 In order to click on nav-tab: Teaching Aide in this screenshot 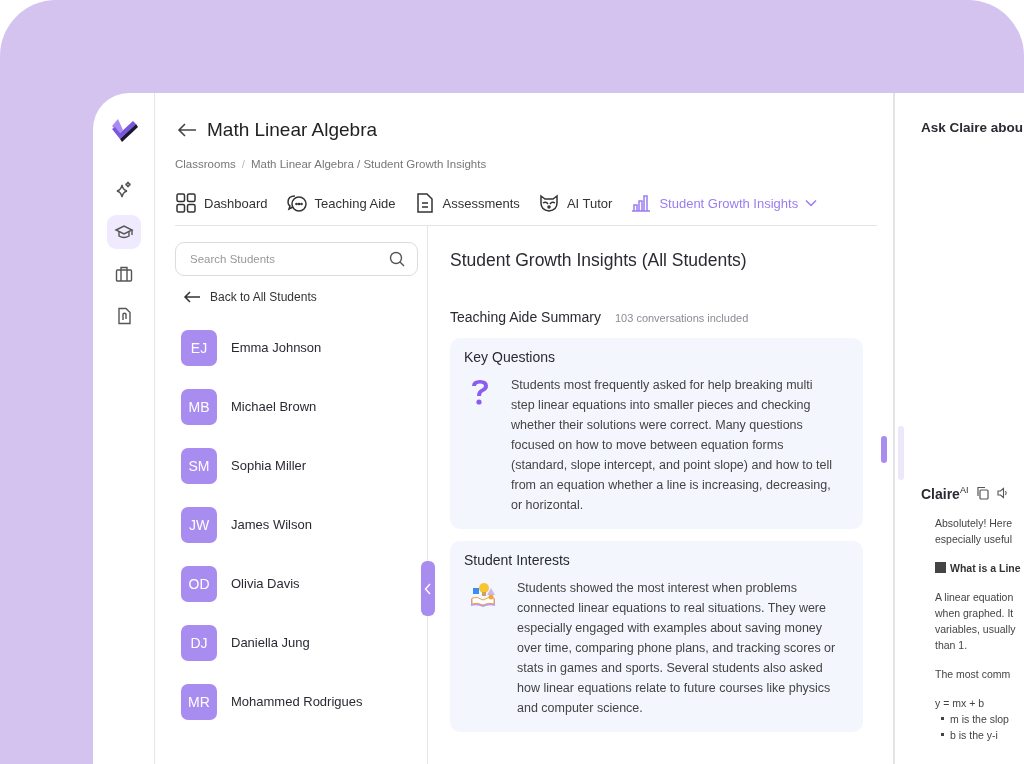, I will do `click(340, 203)`.